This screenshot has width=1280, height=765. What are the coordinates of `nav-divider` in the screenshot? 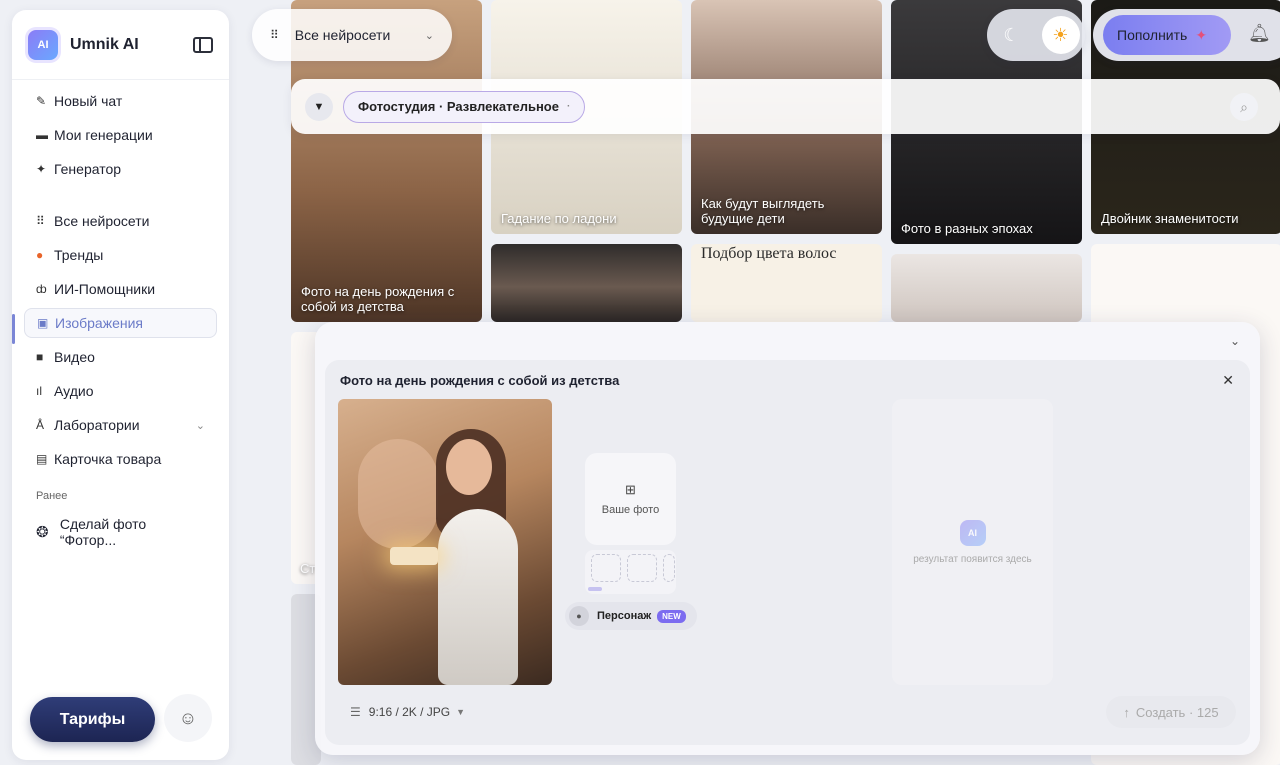 It's located at (120, 195).